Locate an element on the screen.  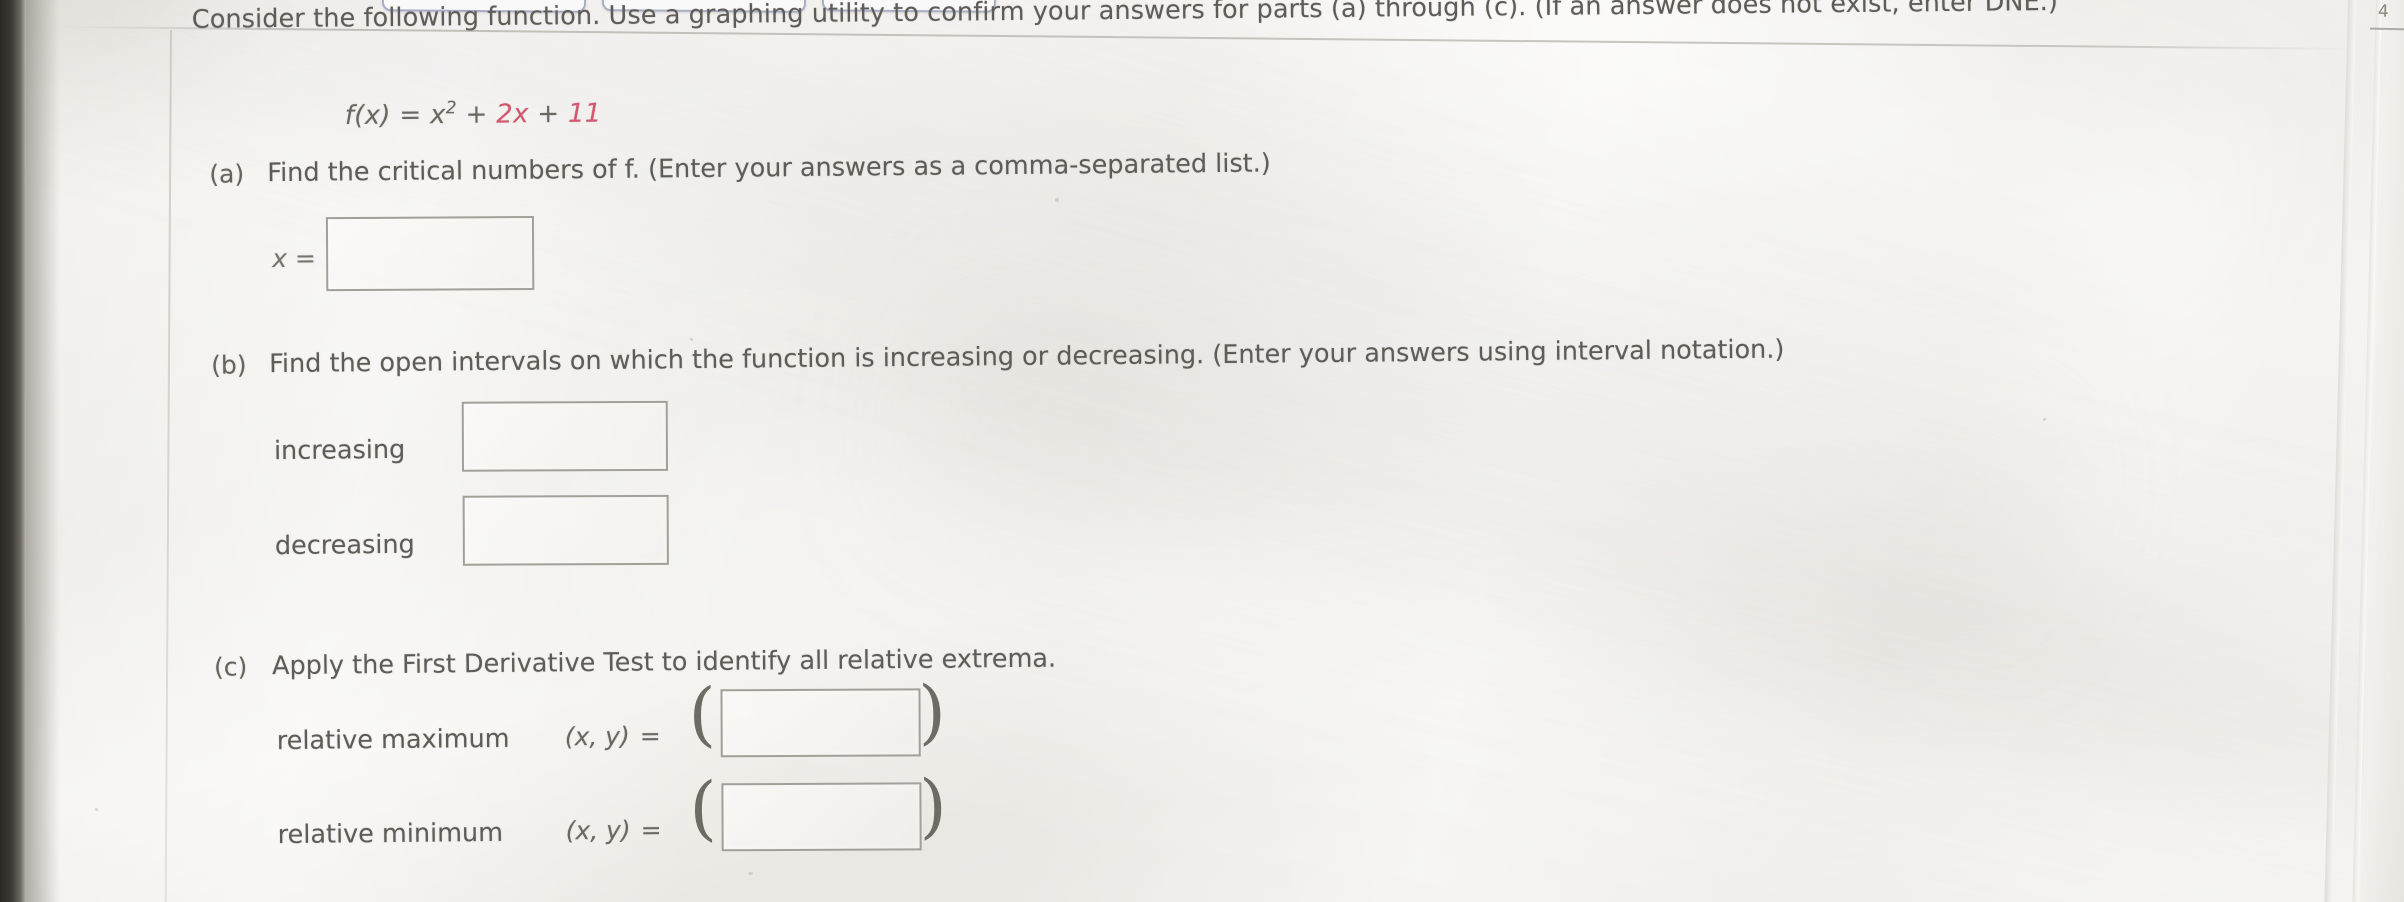
critical-numbers-input is located at coordinates (430, 254).